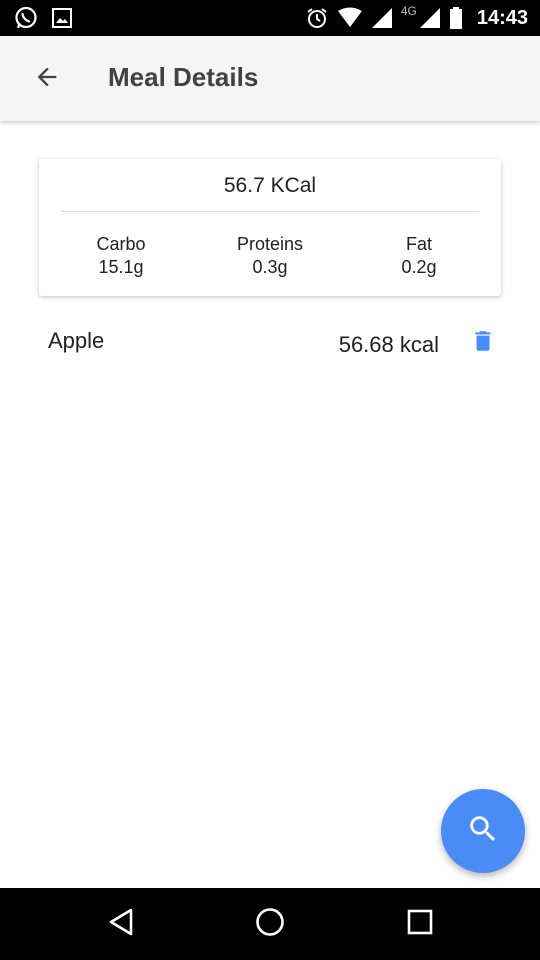  Describe the element at coordinates (26, 18) in the screenshot. I see `whatsapp-icon` at that location.